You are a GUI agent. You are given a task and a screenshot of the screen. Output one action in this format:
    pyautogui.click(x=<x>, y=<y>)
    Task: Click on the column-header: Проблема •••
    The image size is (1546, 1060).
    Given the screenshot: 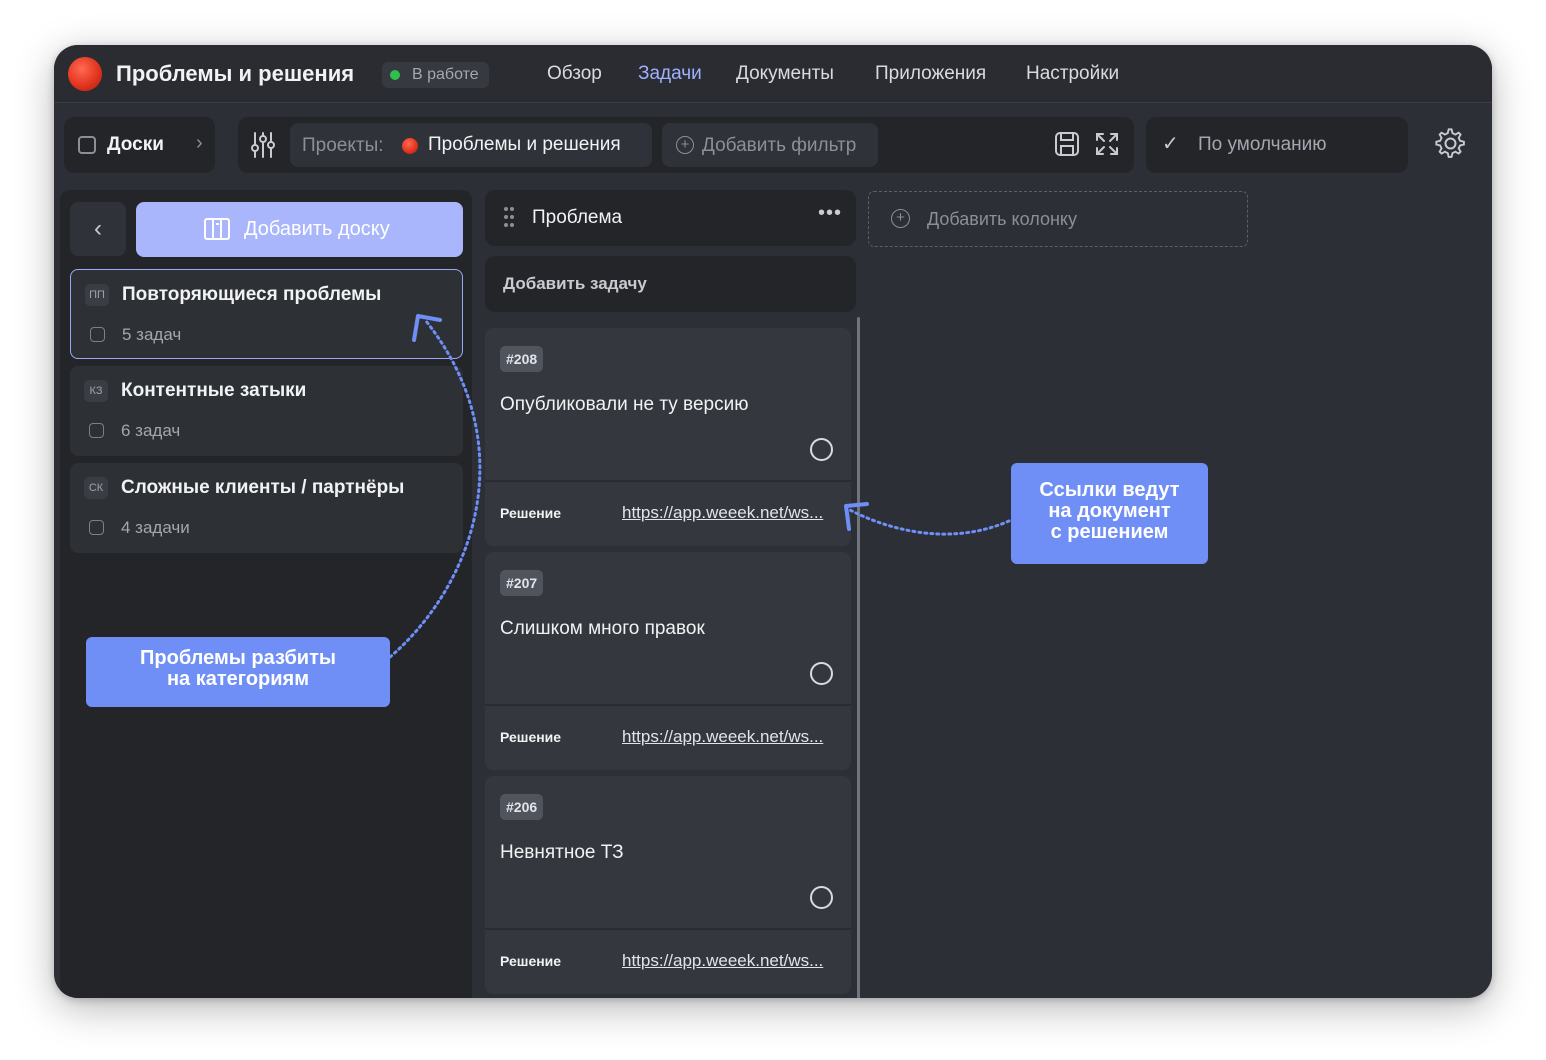 What is the action you would take?
    pyautogui.click(x=670, y=218)
    